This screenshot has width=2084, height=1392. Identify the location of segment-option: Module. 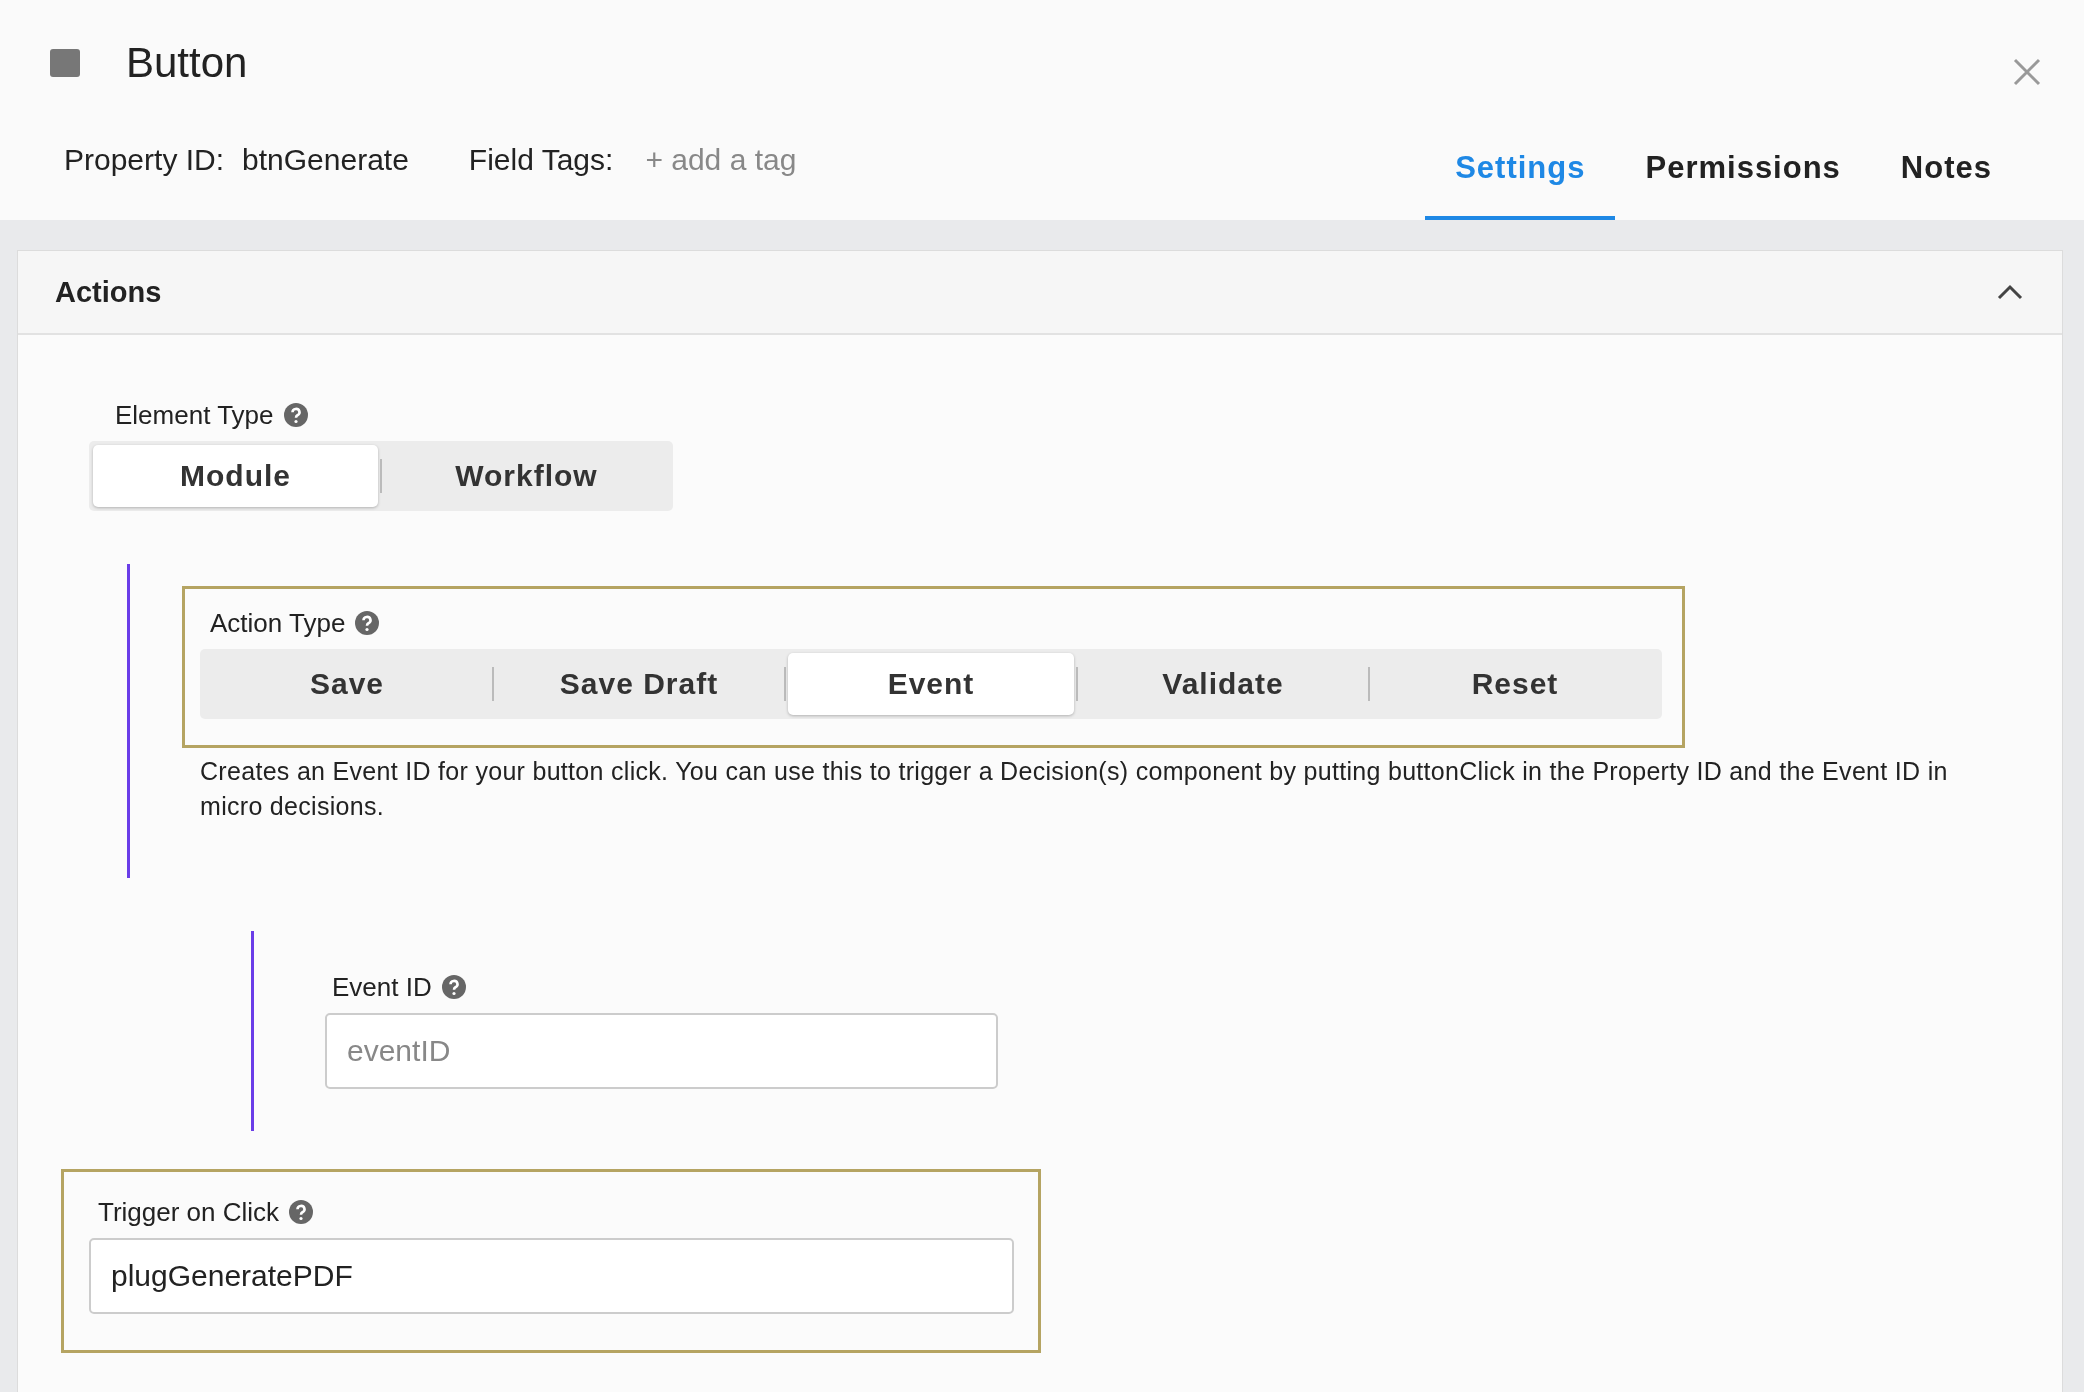
(235, 476).